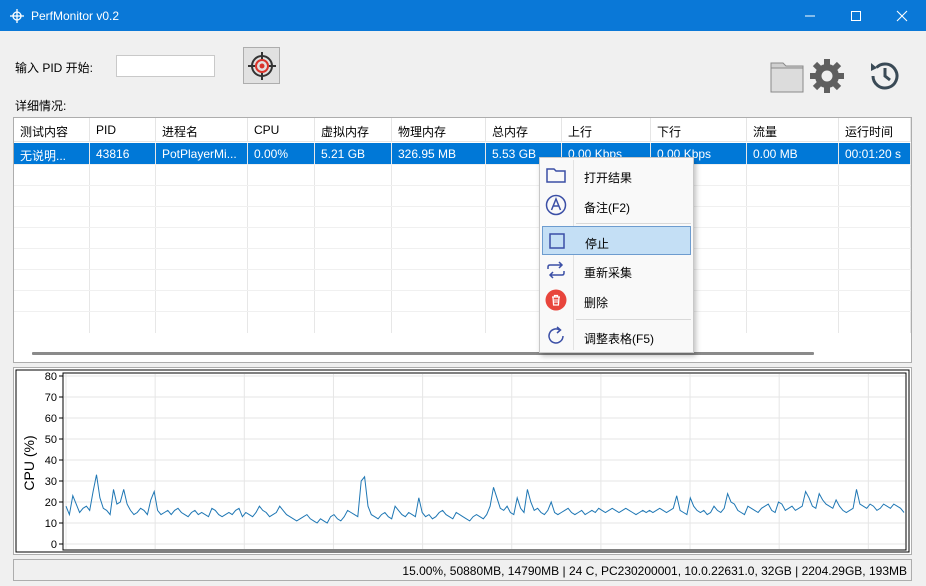 This screenshot has width=926, height=586. I want to click on crosshair-app-icon, so click(17, 16).